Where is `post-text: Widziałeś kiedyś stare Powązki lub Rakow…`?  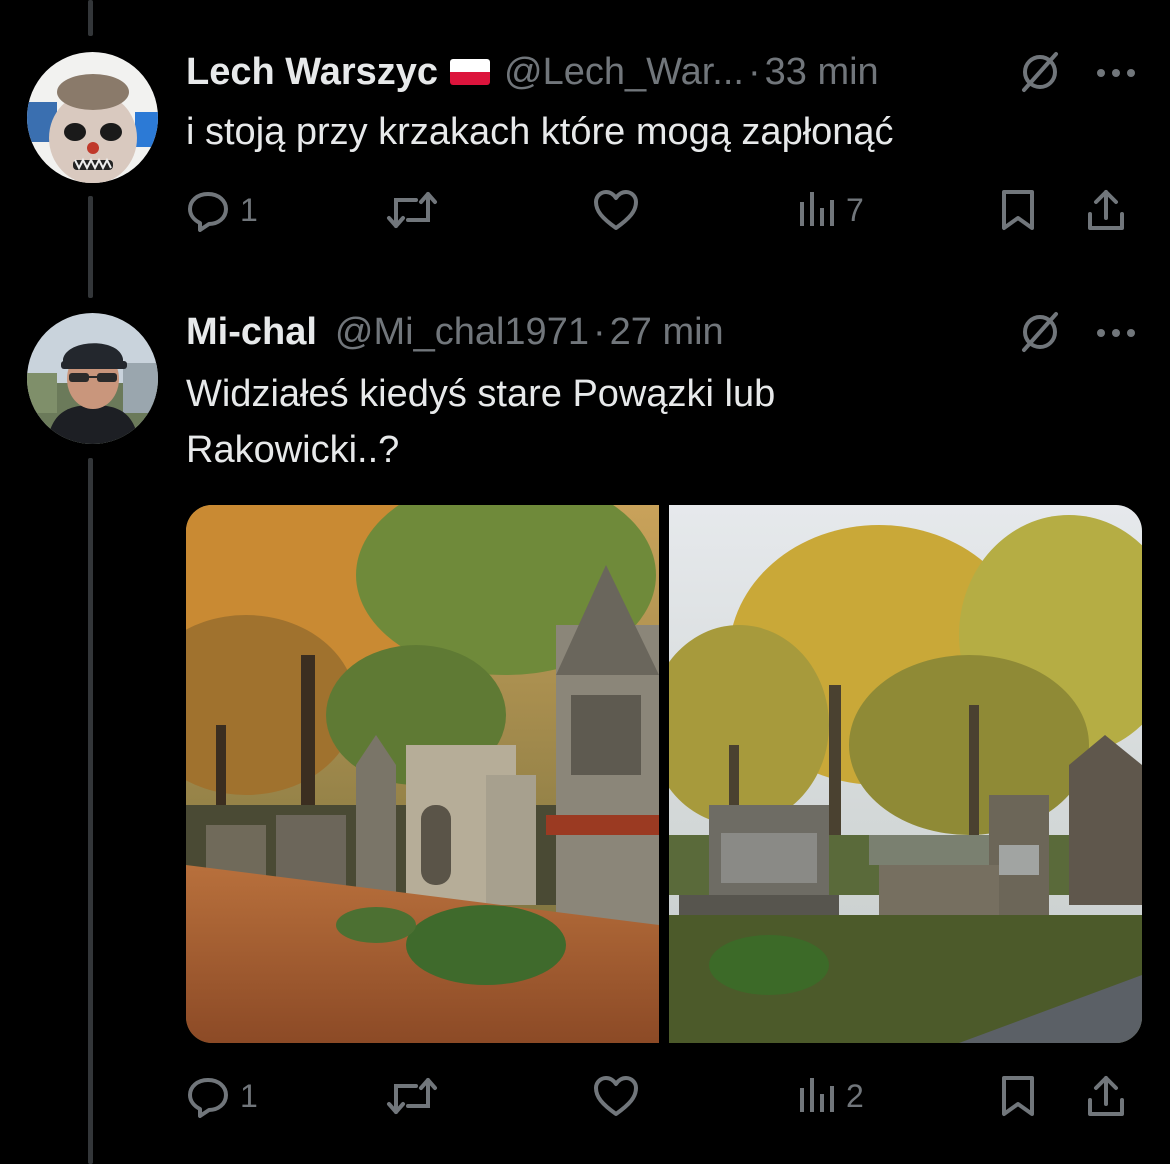 post-text: Widziałeś kiedyś stare Powązki lub Rakow… is located at coordinates (656, 422).